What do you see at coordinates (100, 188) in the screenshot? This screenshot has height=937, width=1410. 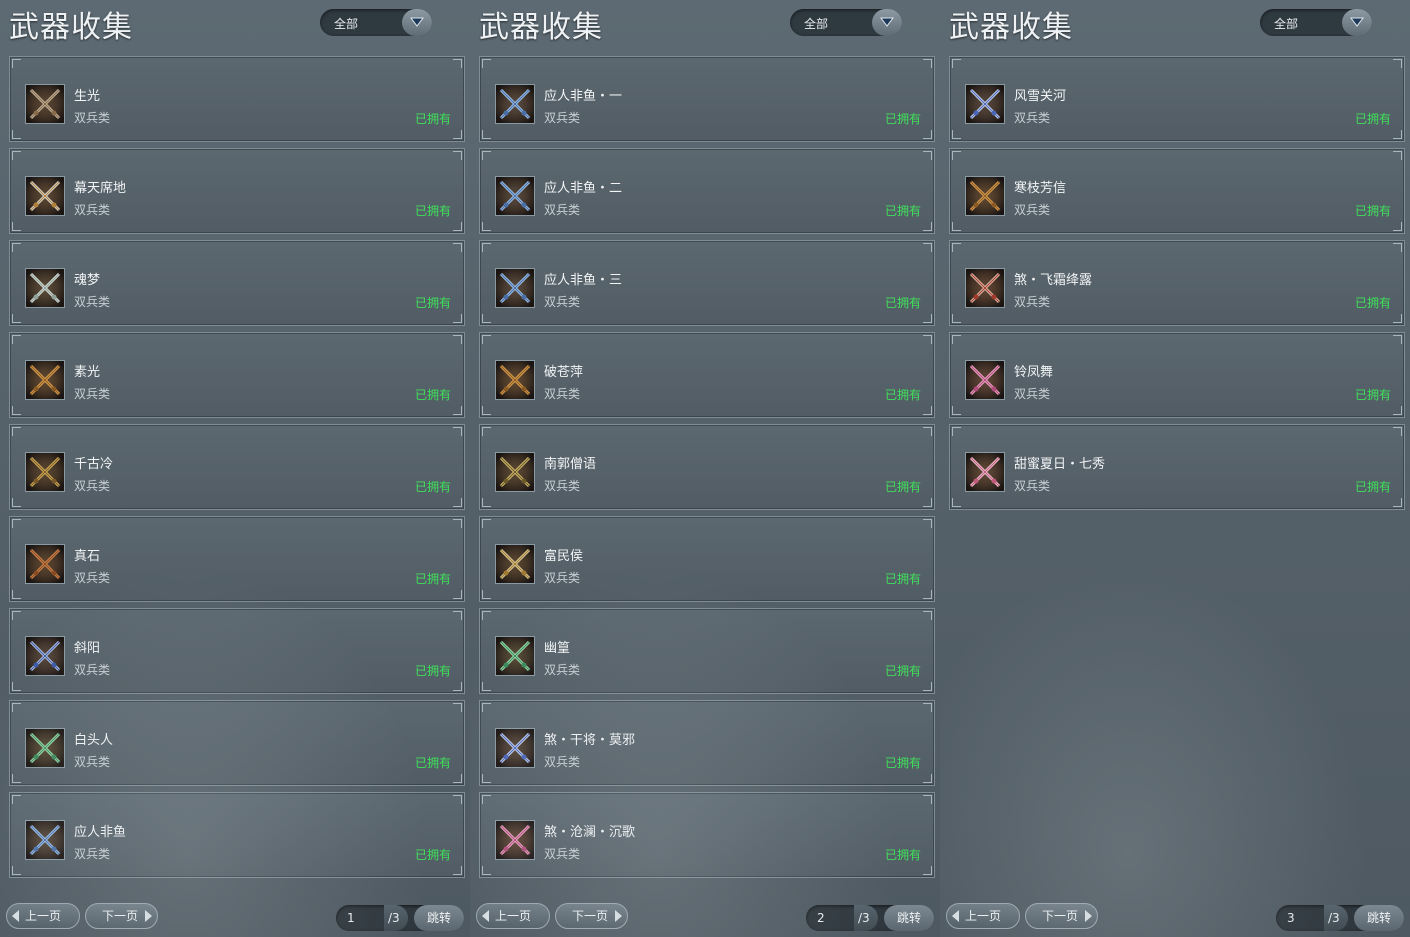 I see `weapon-name: 幕天席地` at bounding box center [100, 188].